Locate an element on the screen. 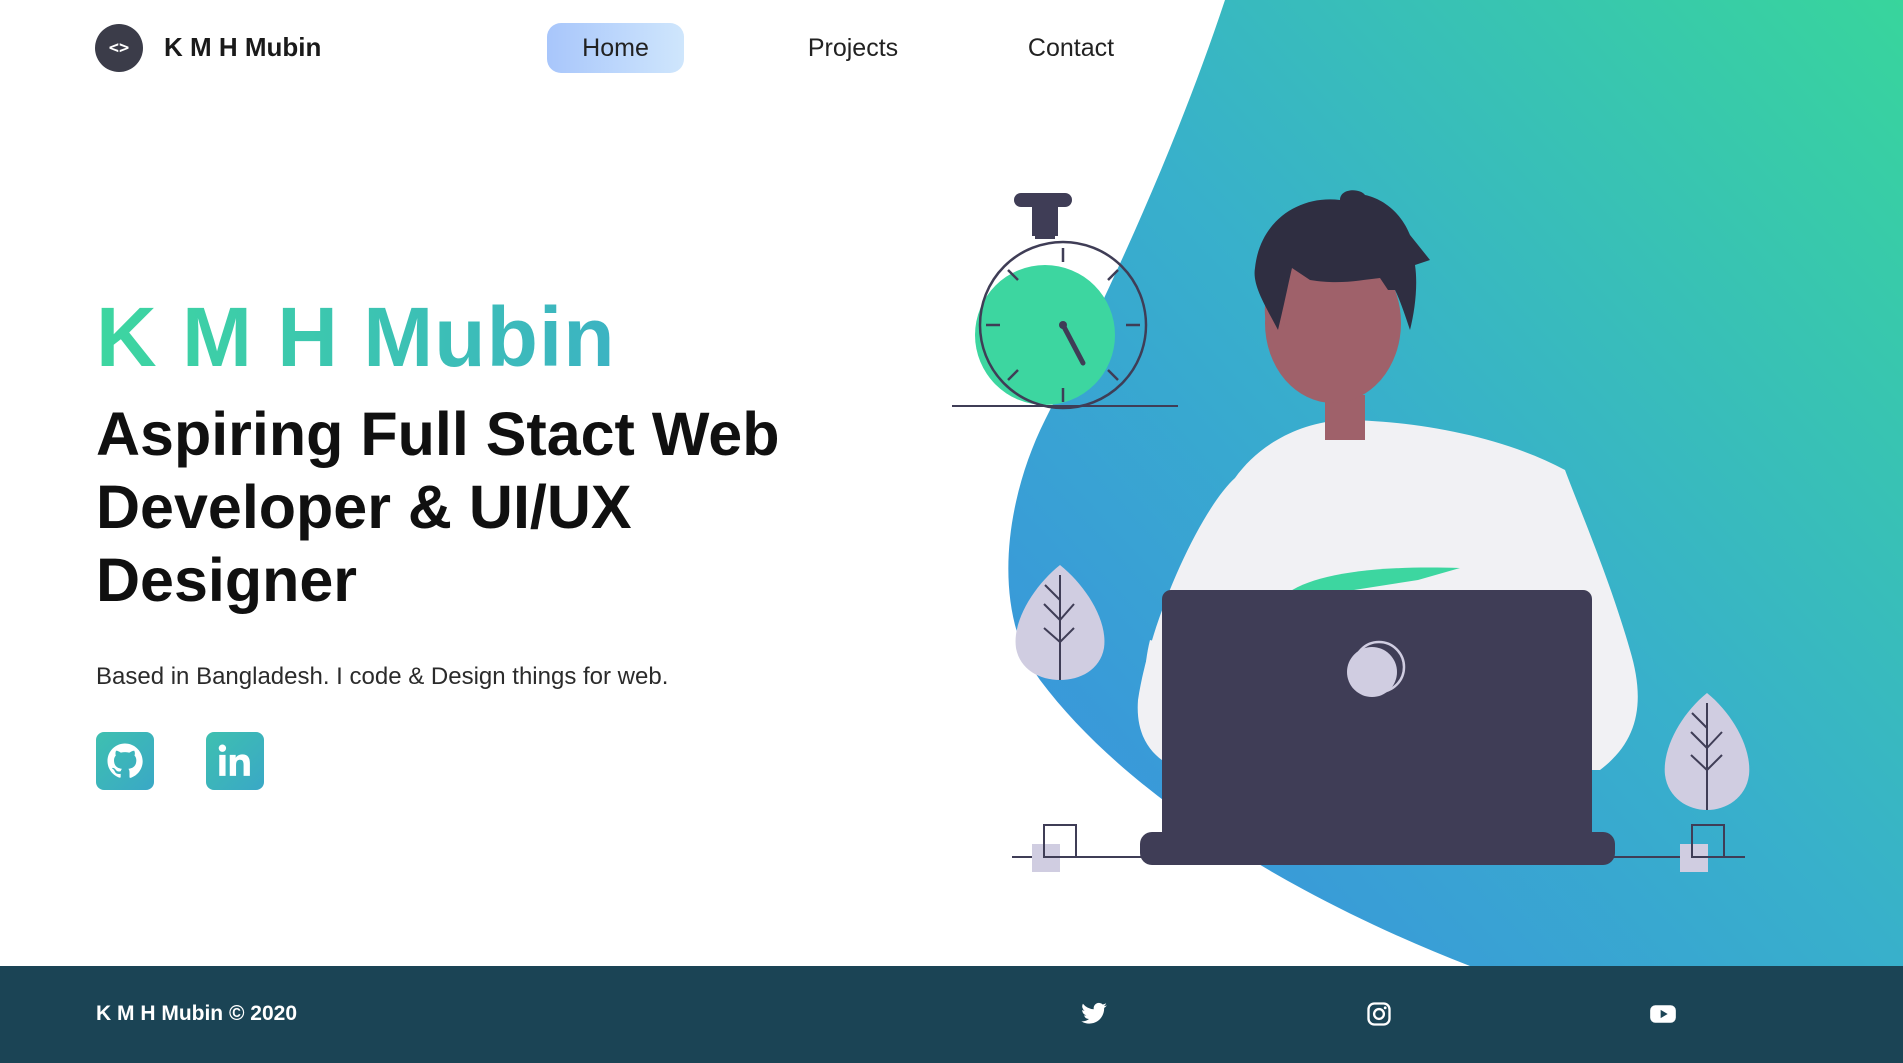 The height and width of the screenshot is (1063, 1903). plant-right-illustration is located at coordinates (1707, 751).